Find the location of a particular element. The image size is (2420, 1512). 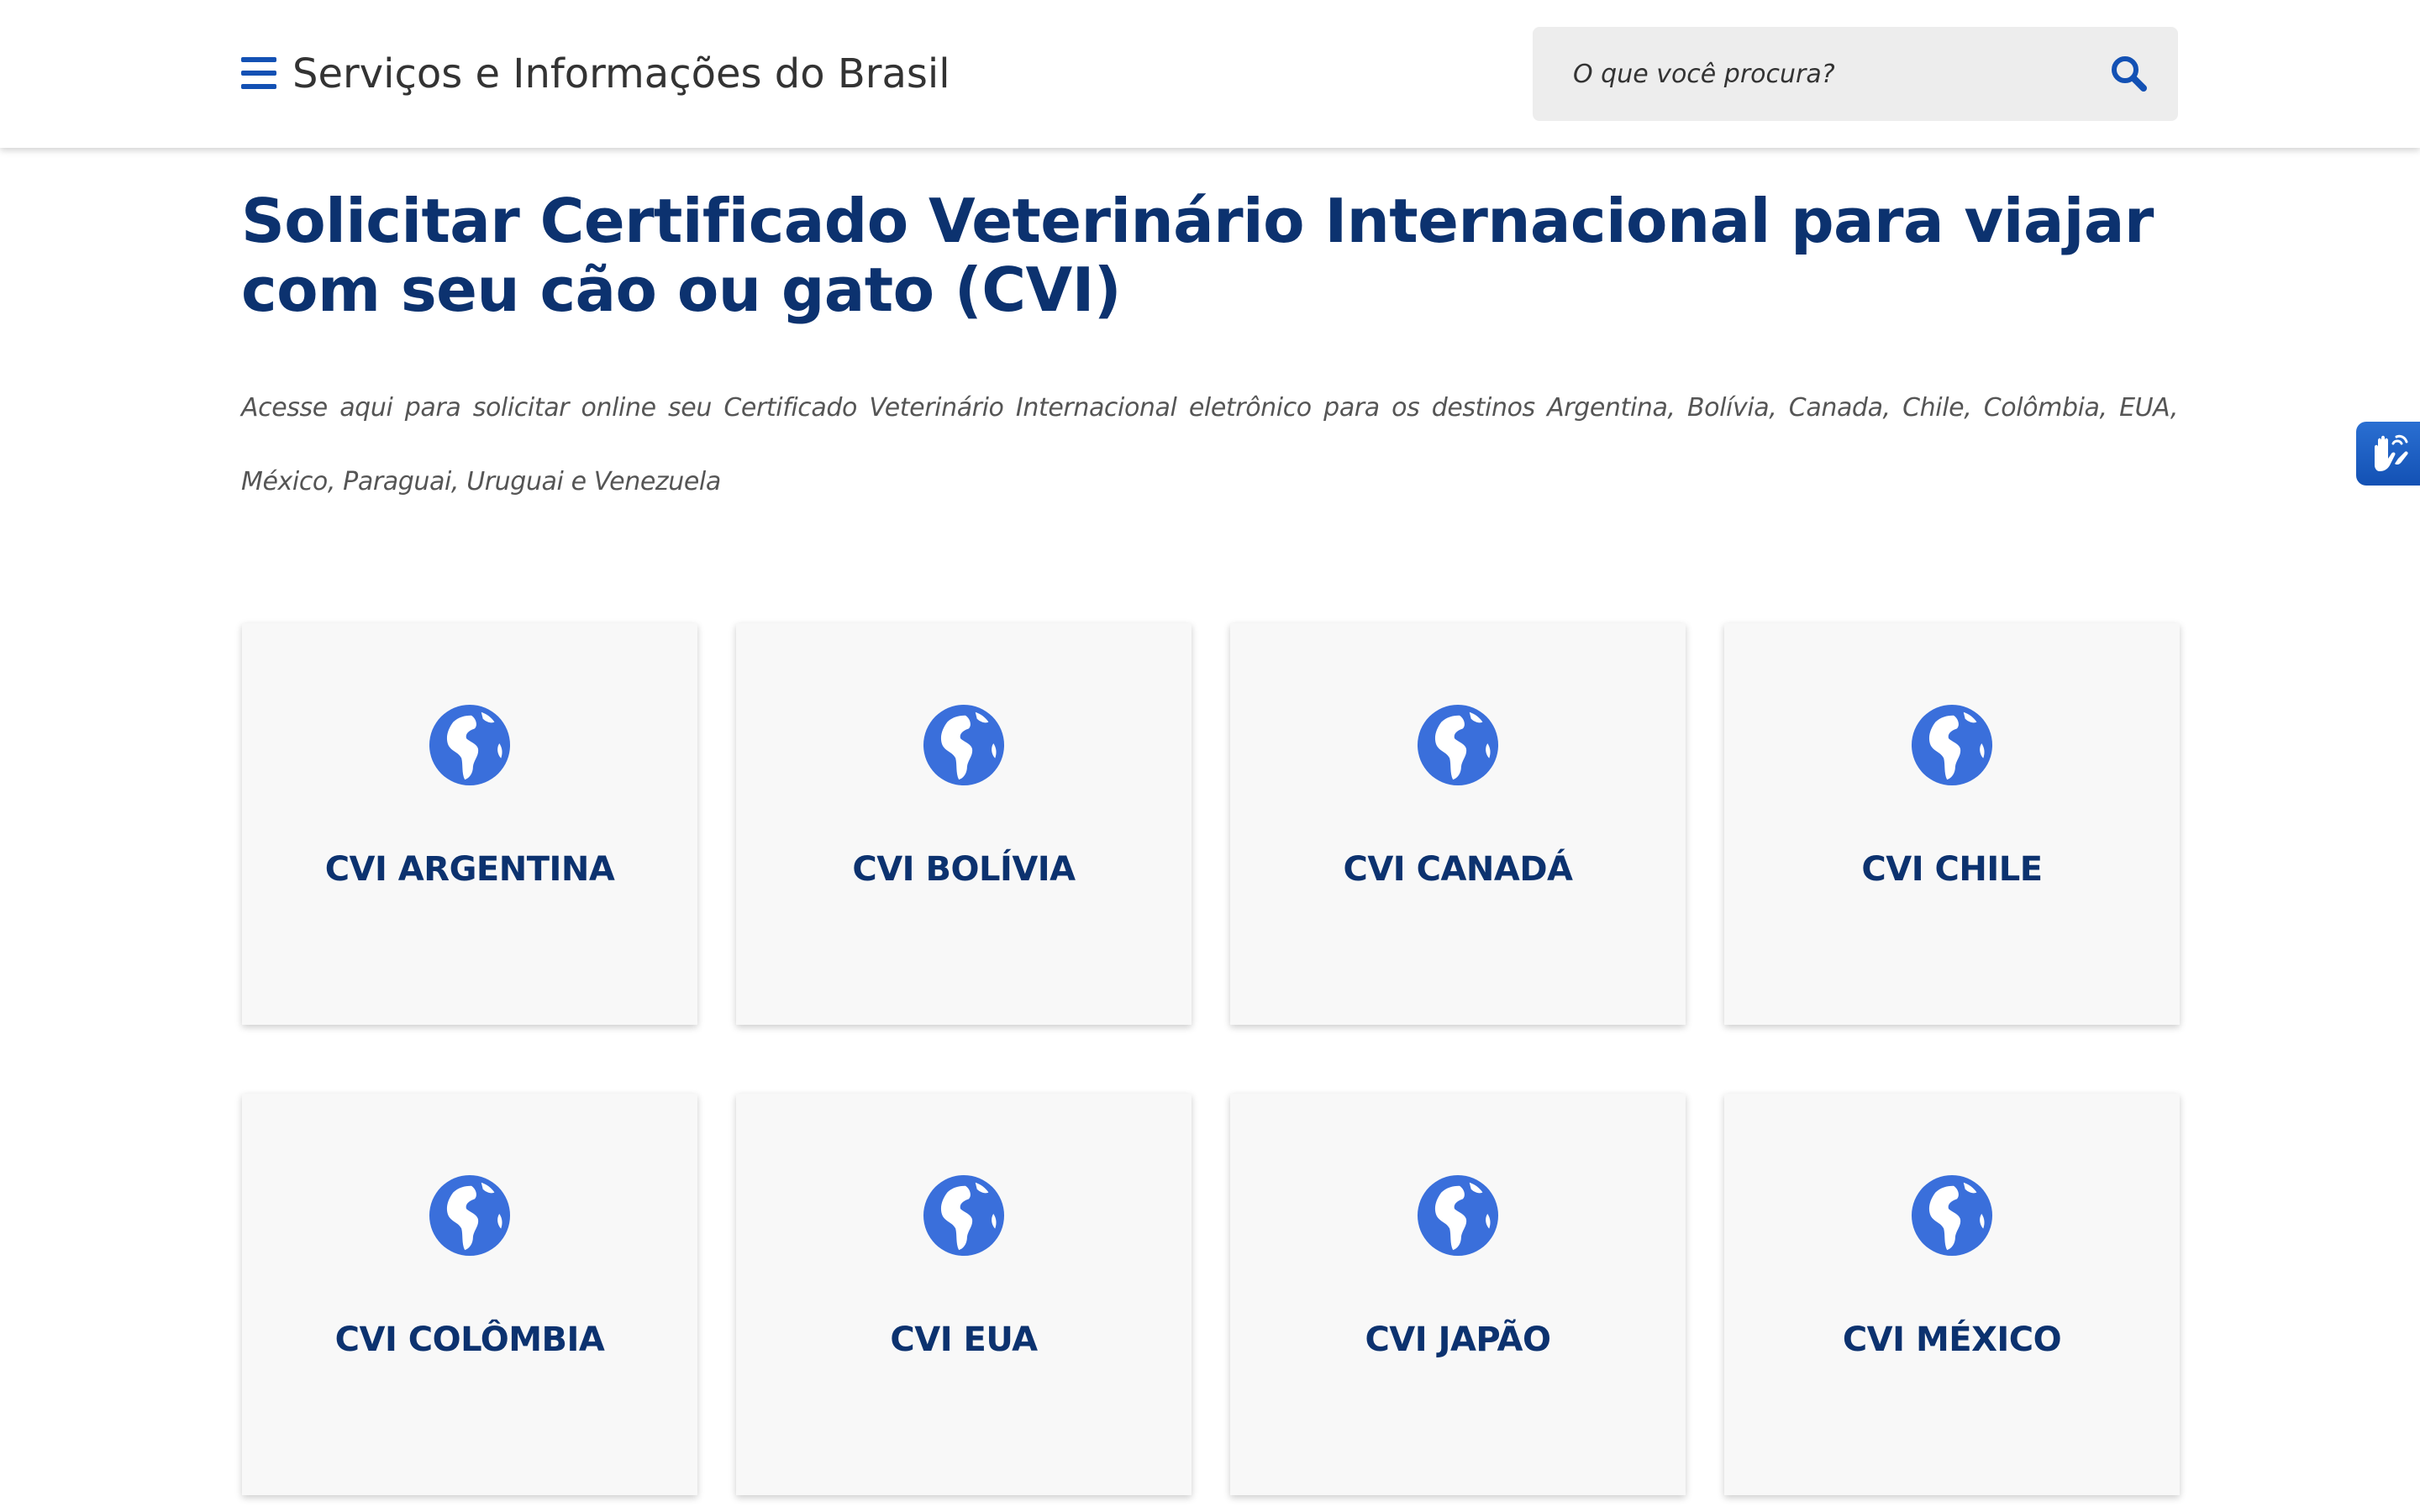

site-title: Serviços e Informações do Brasil is located at coordinates (621, 74).